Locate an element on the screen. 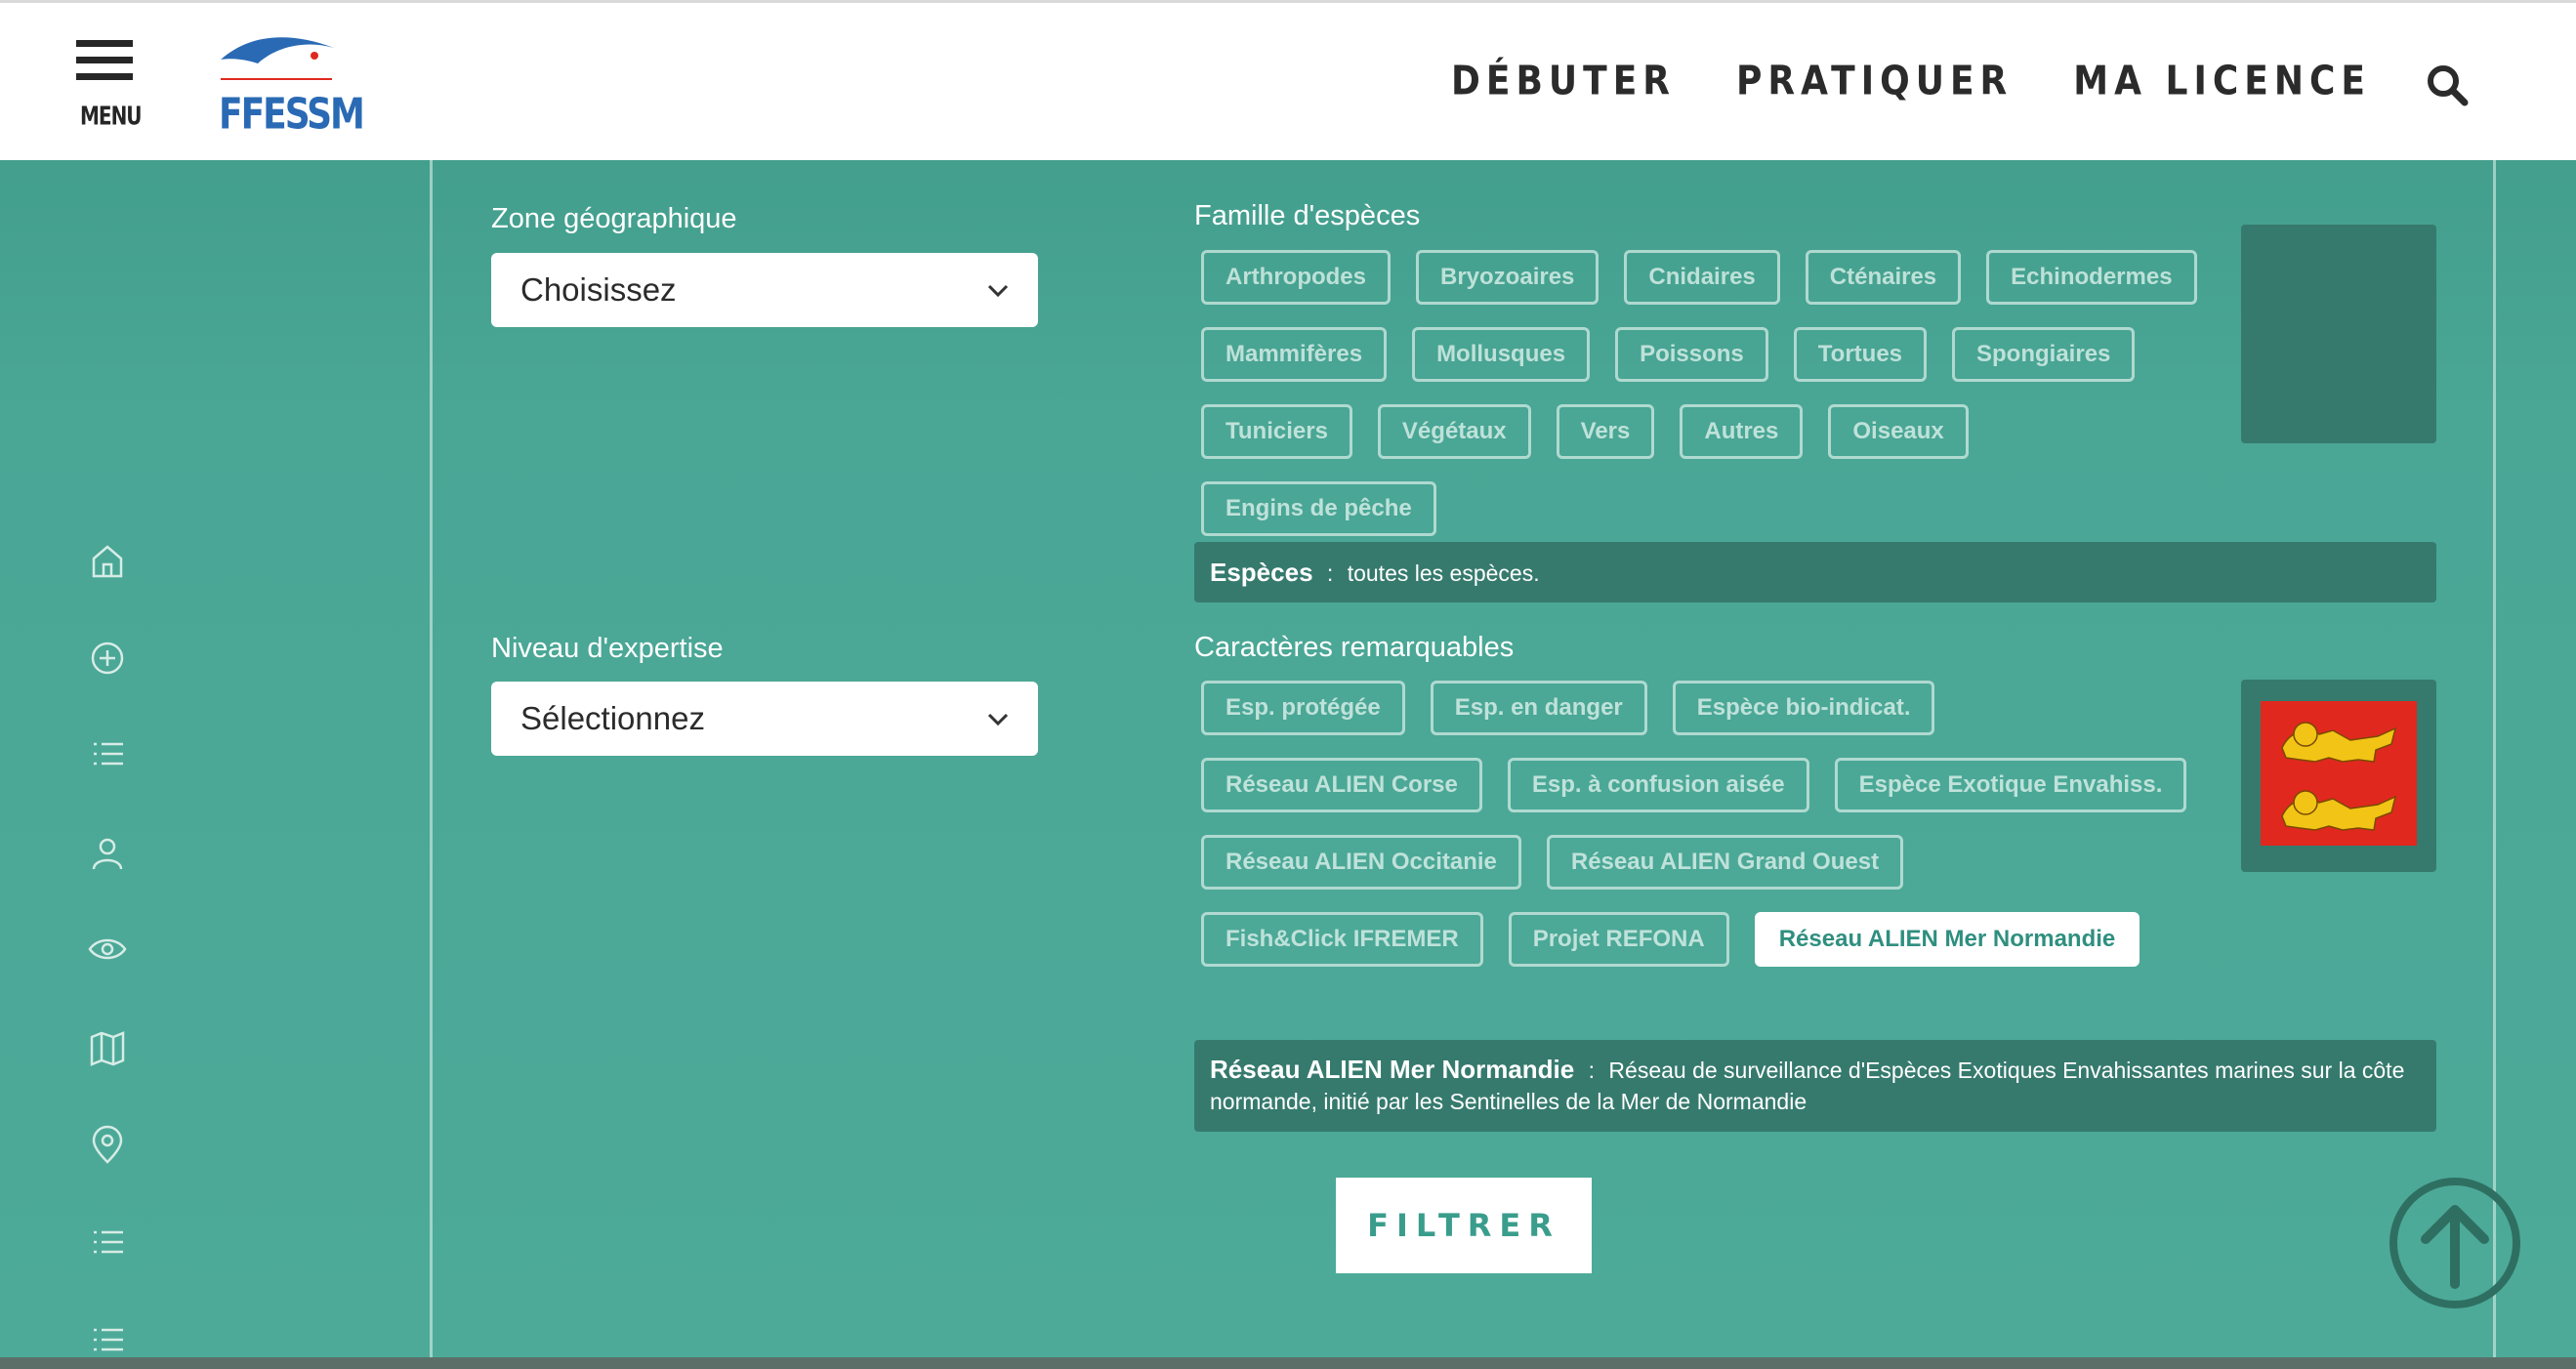  normandy-flag-icon is located at coordinates (2339, 773).